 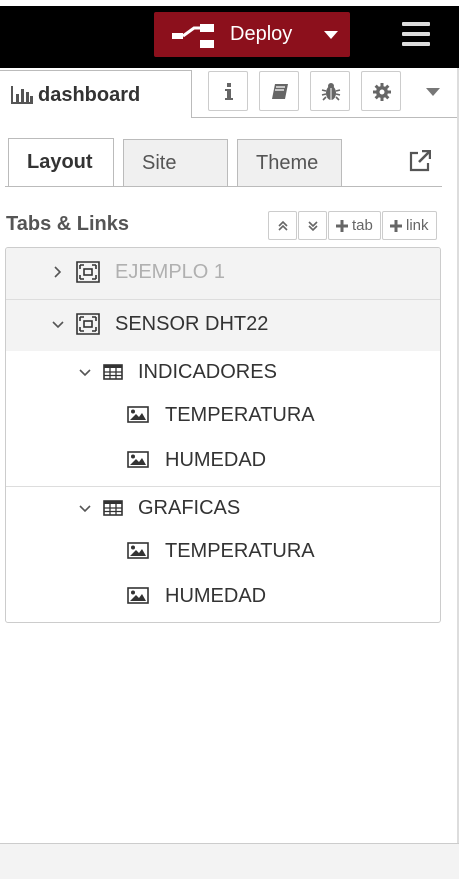 What do you see at coordinates (170, 272) in the screenshot?
I see `tree-tab-label: EJEMPLO 1` at bounding box center [170, 272].